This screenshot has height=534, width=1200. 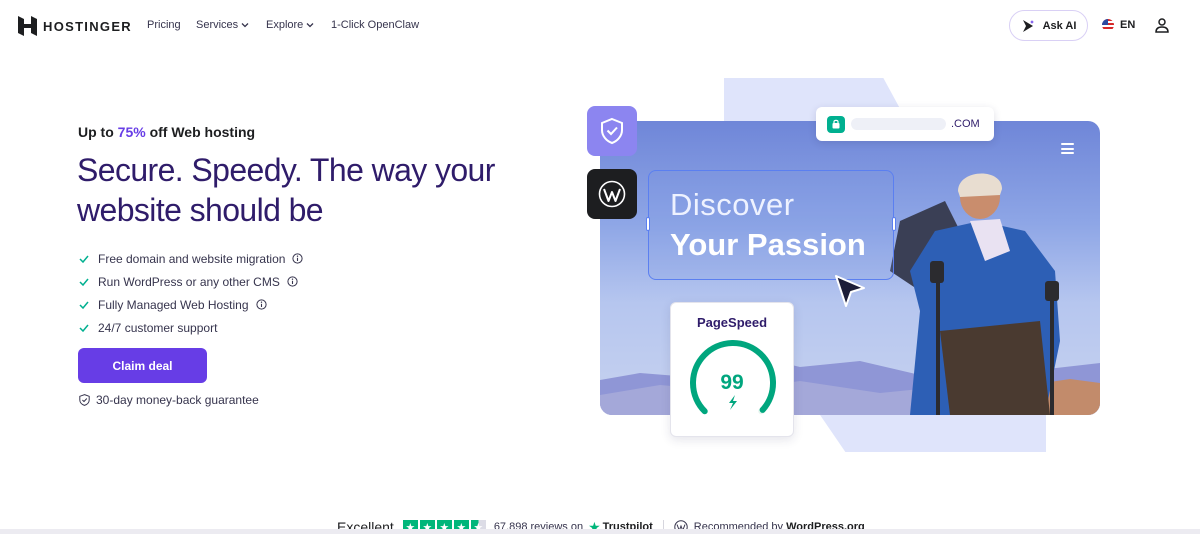 What do you see at coordinates (836, 124) in the screenshot?
I see `lock-icon` at bounding box center [836, 124].